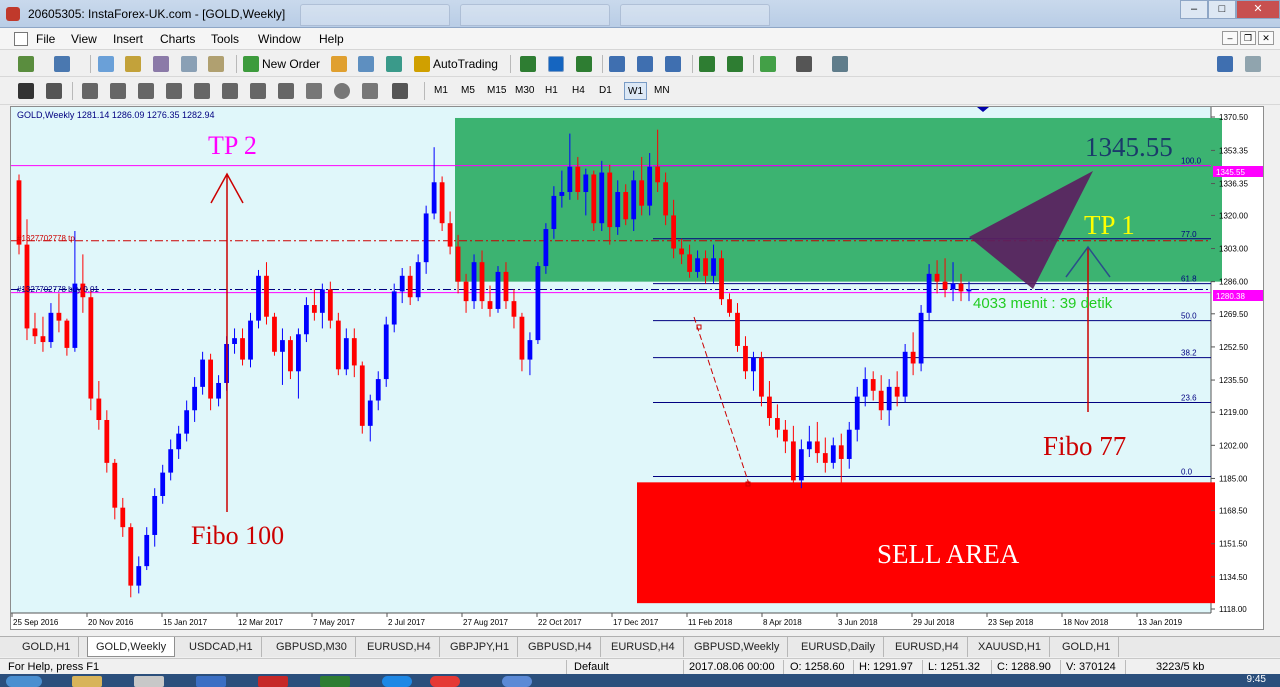 The height and width of the screenshot is (687, 1280). What do you see at coordinates (47, 647) in the screenshot?
I see `tab-gold-h1: GOLD,H1` at bounding box center [47, 647].